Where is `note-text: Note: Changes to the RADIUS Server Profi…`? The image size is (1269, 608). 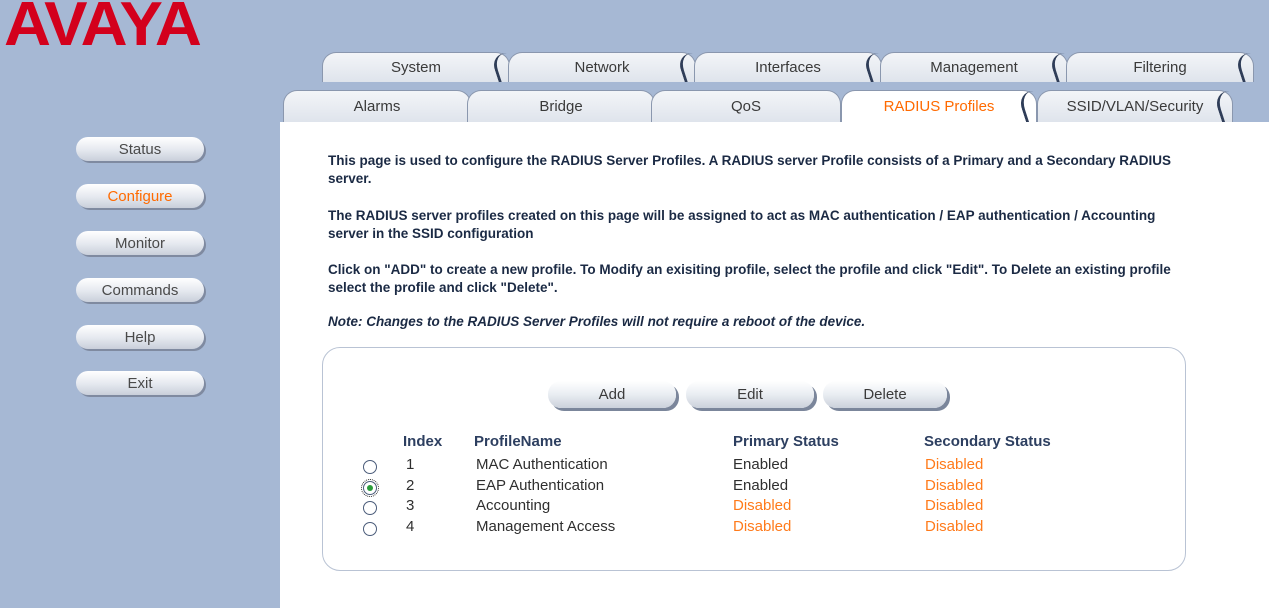
note-text: Note: Changes to the RADIUS Server Profi… is located at coordinates (597, 321).